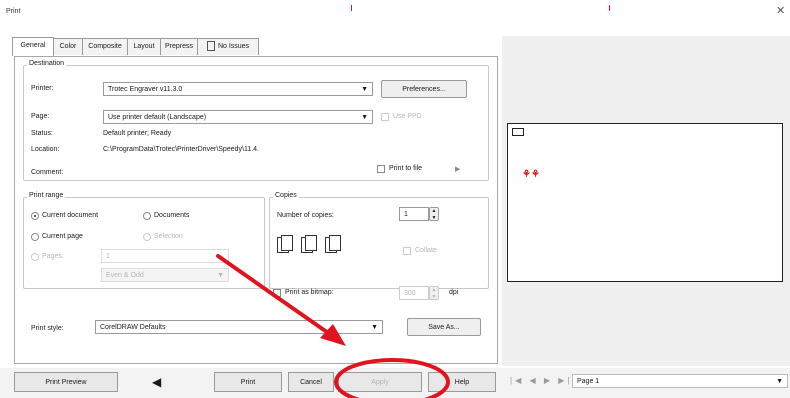 This screenshot has height=398, width=790. I want to click on annotation-overlay, so click(333, 326).